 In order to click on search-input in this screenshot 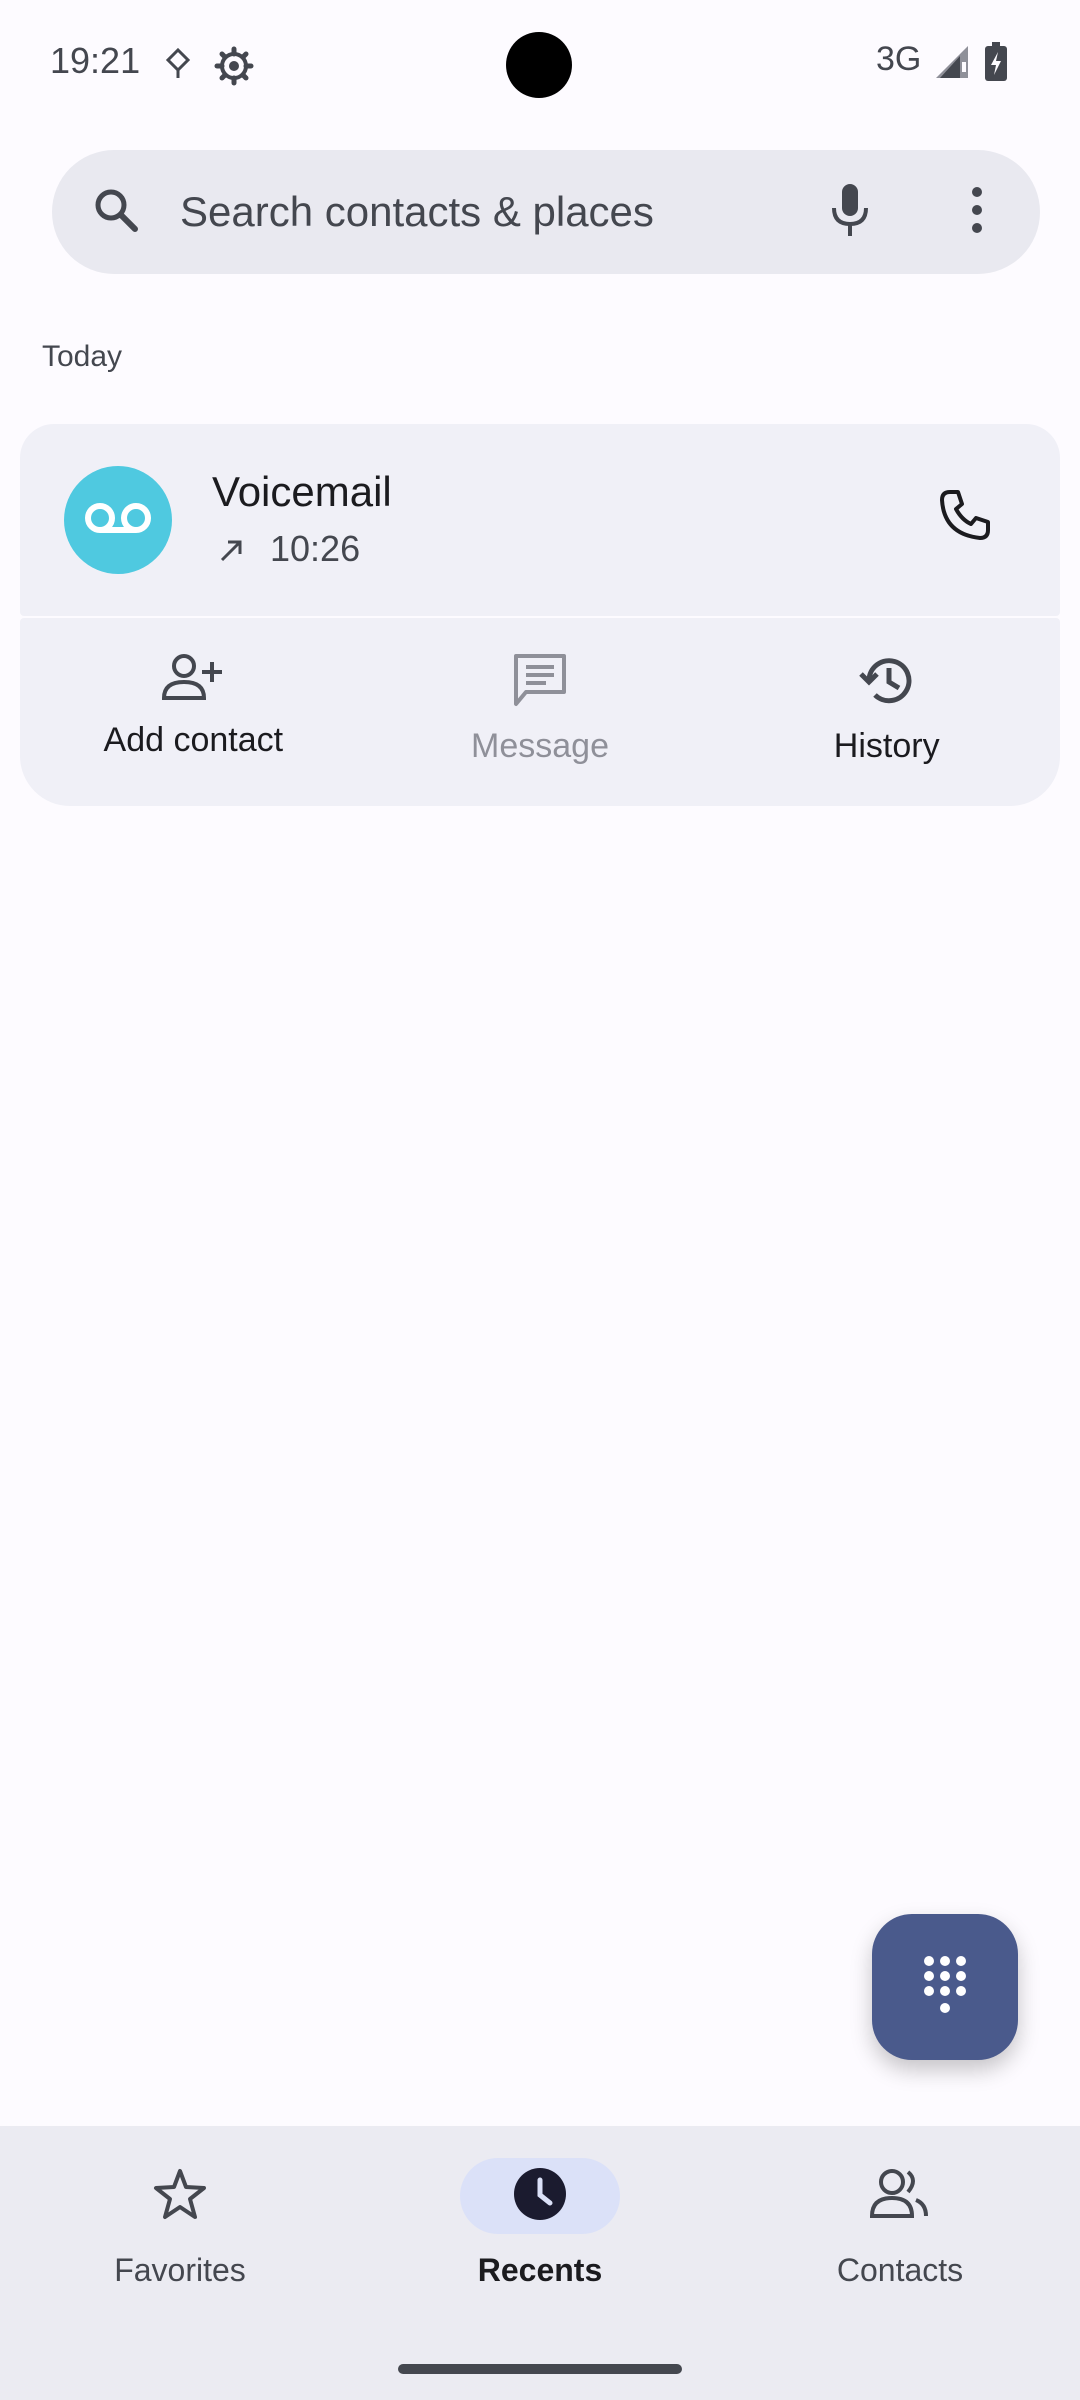, I will do `click(420, 212)`.